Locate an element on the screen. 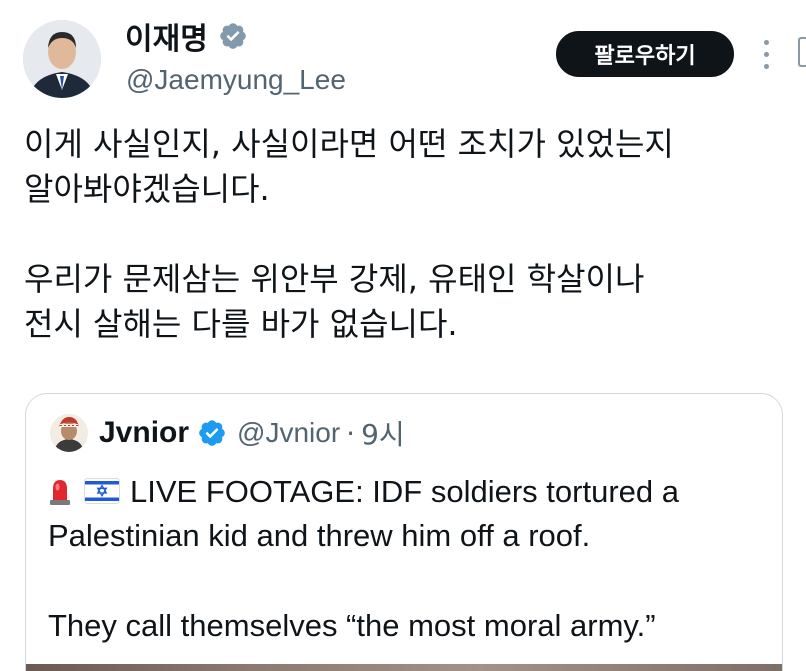  follow-button: 팔로우하기 is located at coordinates (645, 54).